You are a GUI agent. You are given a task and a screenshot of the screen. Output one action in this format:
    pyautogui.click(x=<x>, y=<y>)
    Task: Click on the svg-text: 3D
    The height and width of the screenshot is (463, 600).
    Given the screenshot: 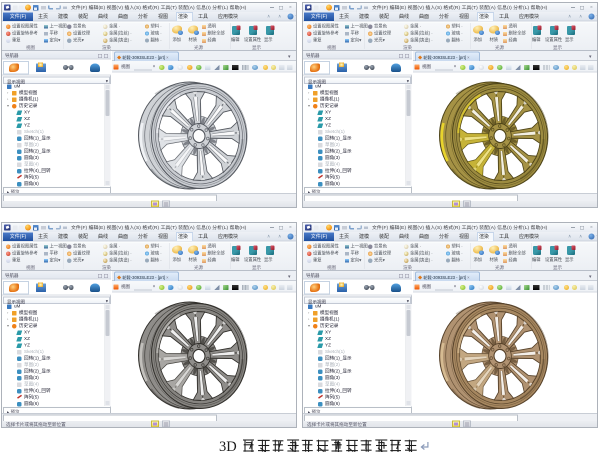 What is the action you would take?
    pyautogui.click(x=228, y=447)
    